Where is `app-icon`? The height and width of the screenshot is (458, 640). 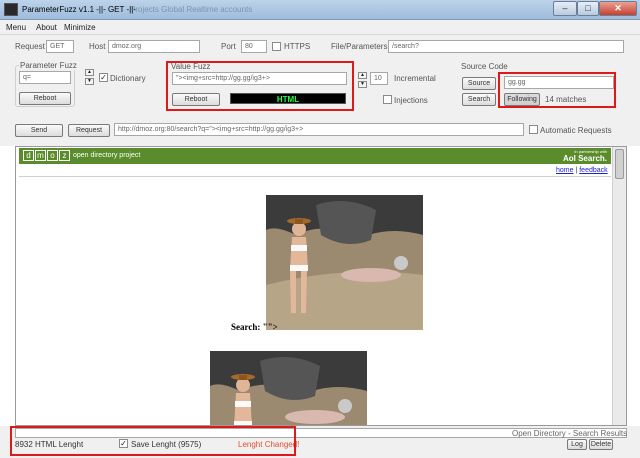
app-icon is located at coordinates (11, 9).